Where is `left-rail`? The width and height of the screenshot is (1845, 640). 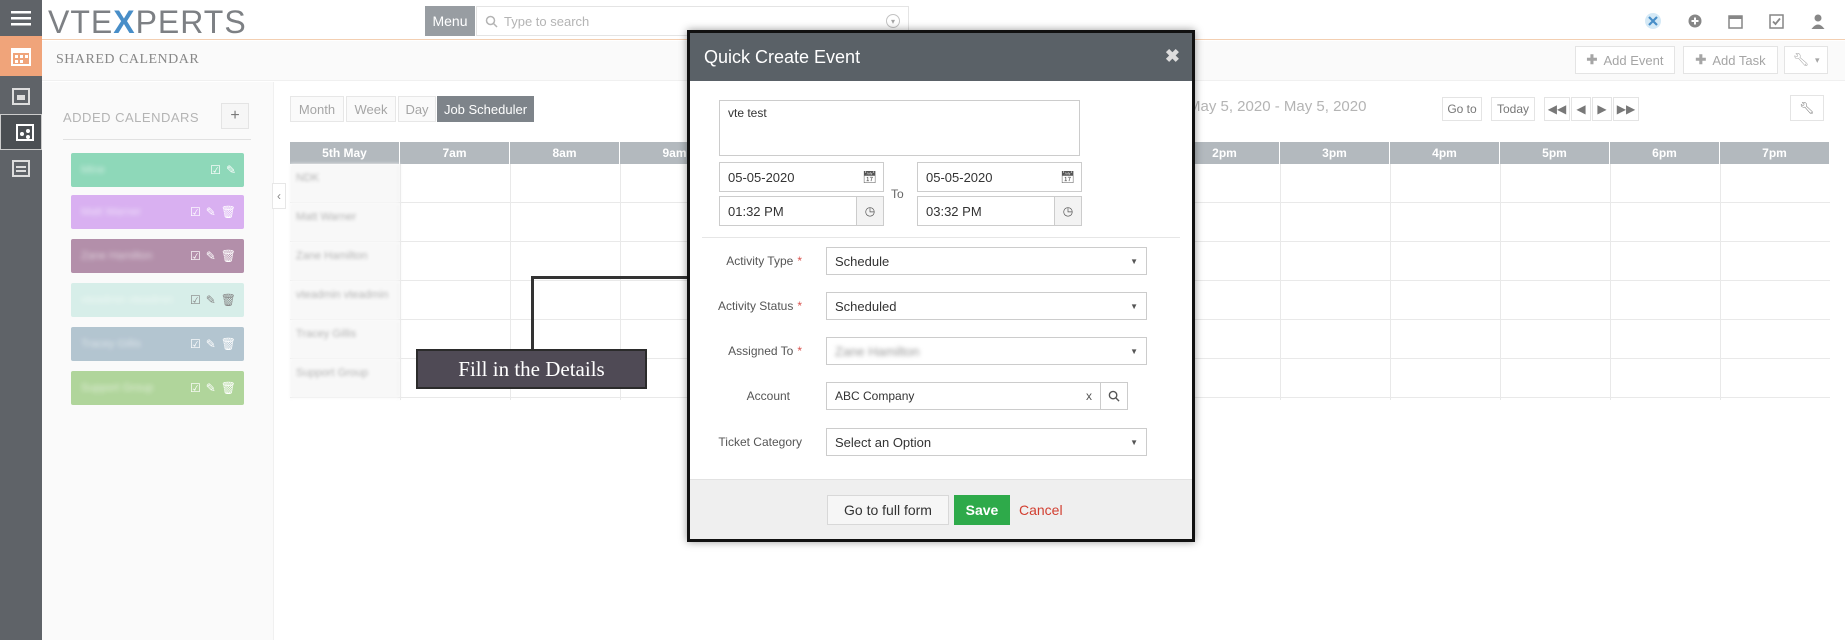
left-rail is located at coordinates (21, 320).